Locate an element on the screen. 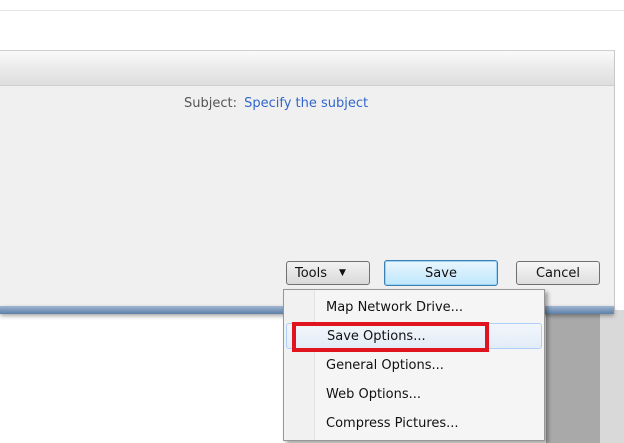  annotation-highlight-box is located at coordinates (390, 337).